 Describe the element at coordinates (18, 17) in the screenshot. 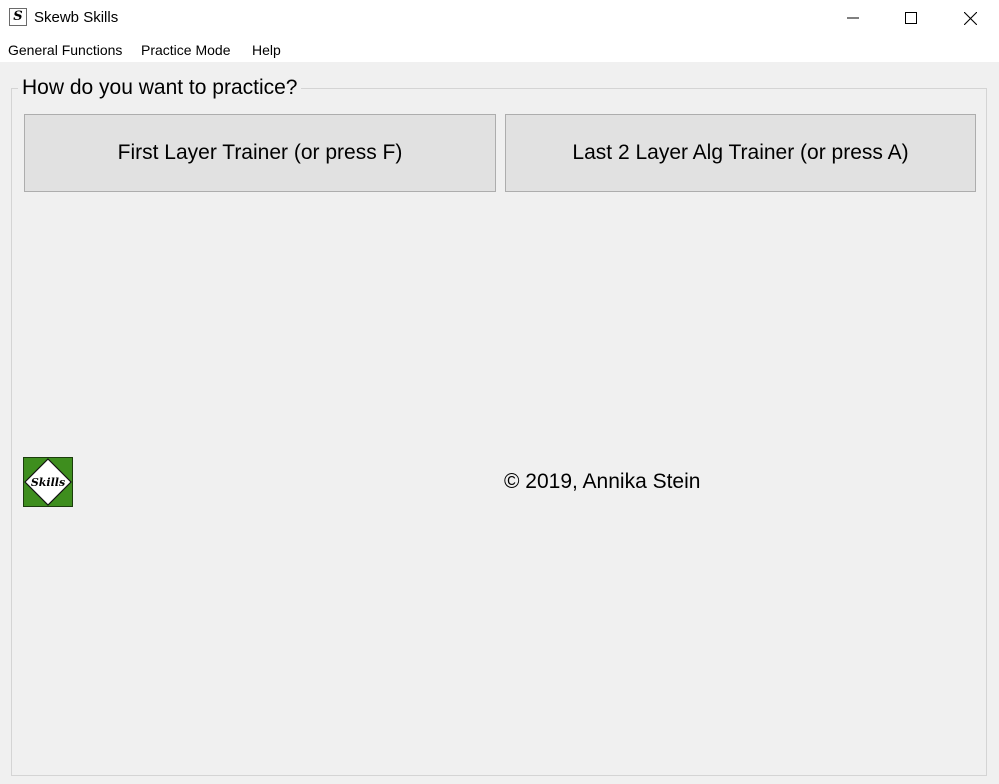

I see `app-icon: S` at that location.